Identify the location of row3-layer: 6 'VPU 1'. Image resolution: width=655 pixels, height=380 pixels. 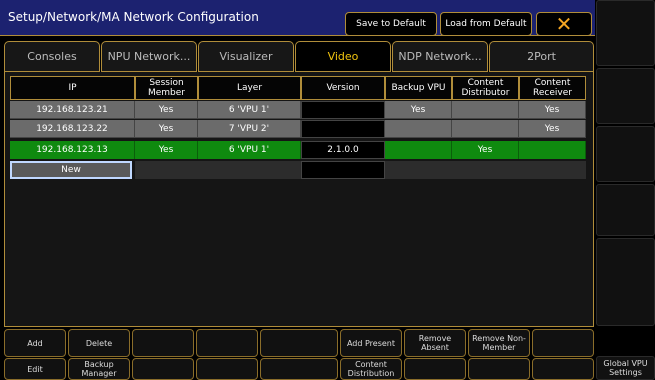
(249, 150).